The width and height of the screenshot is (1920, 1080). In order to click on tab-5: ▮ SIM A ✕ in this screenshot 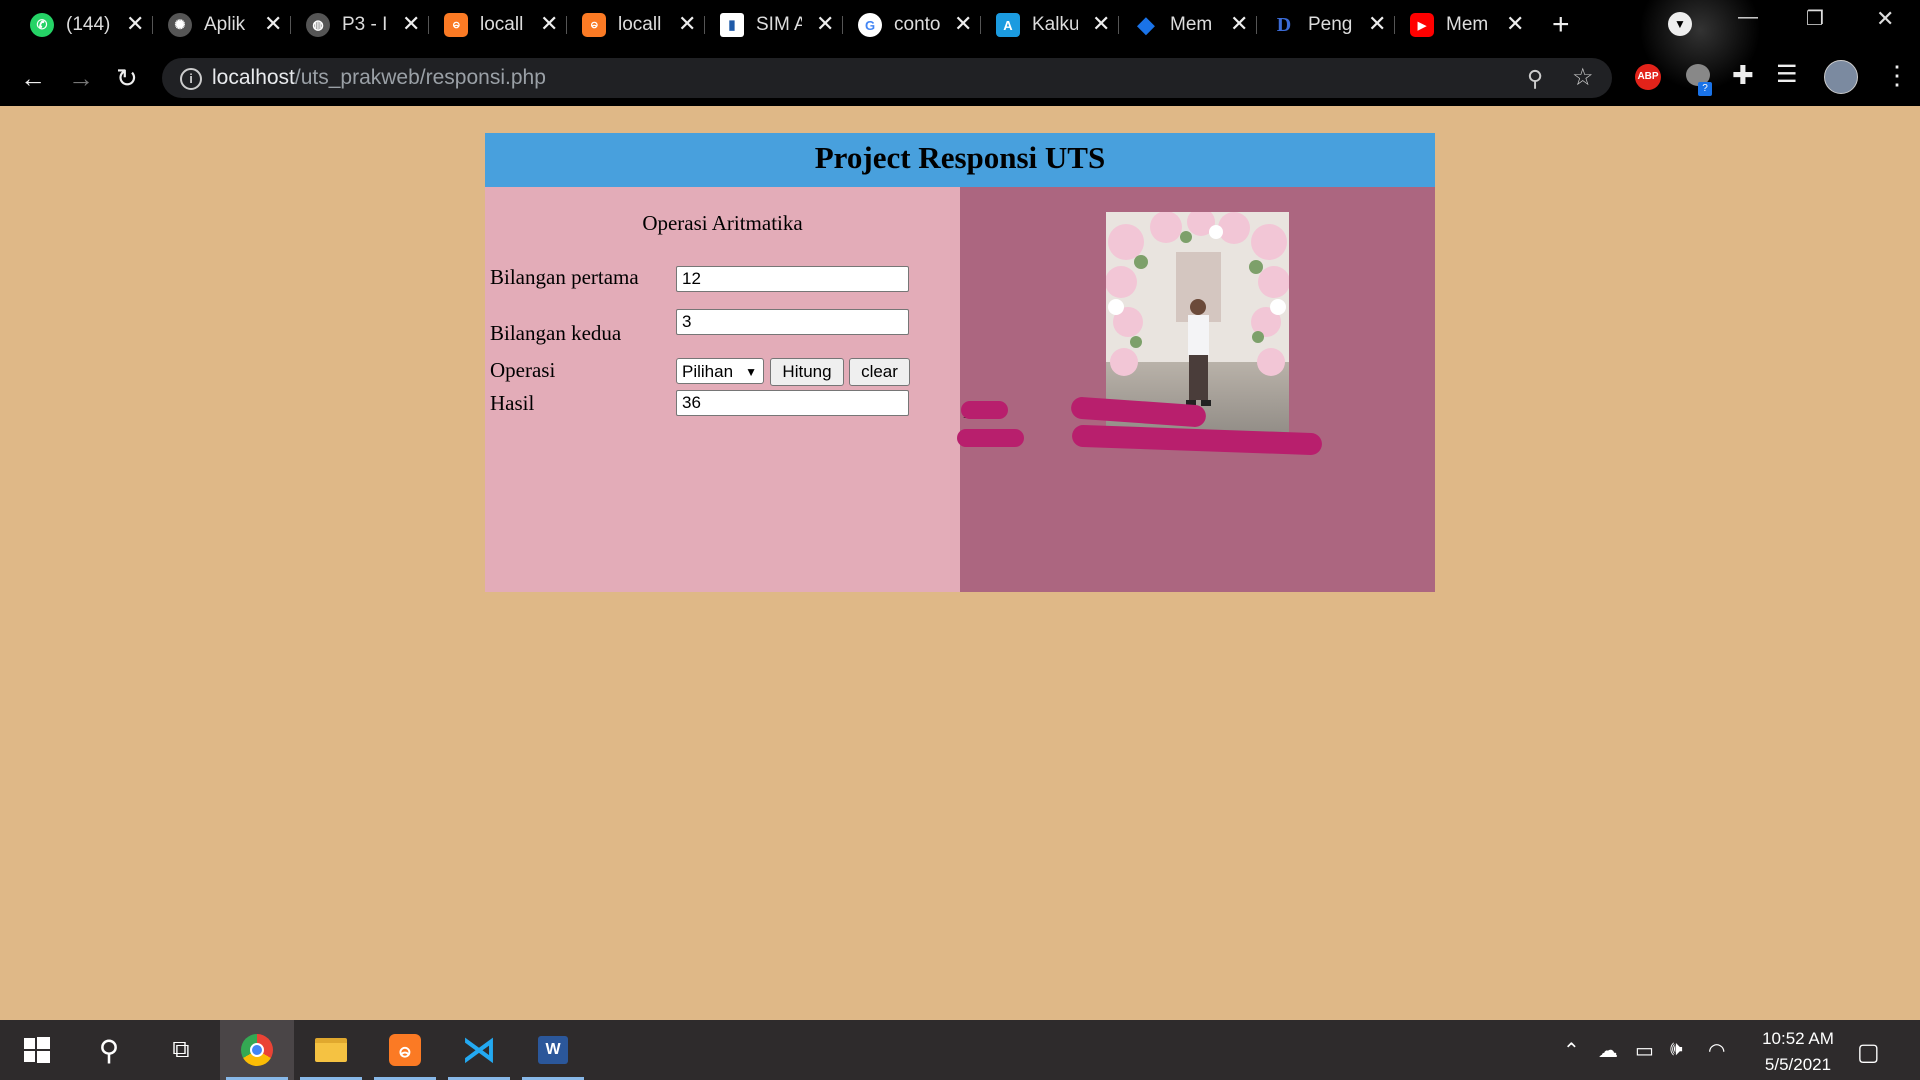, I will do `click(773, 25)`.